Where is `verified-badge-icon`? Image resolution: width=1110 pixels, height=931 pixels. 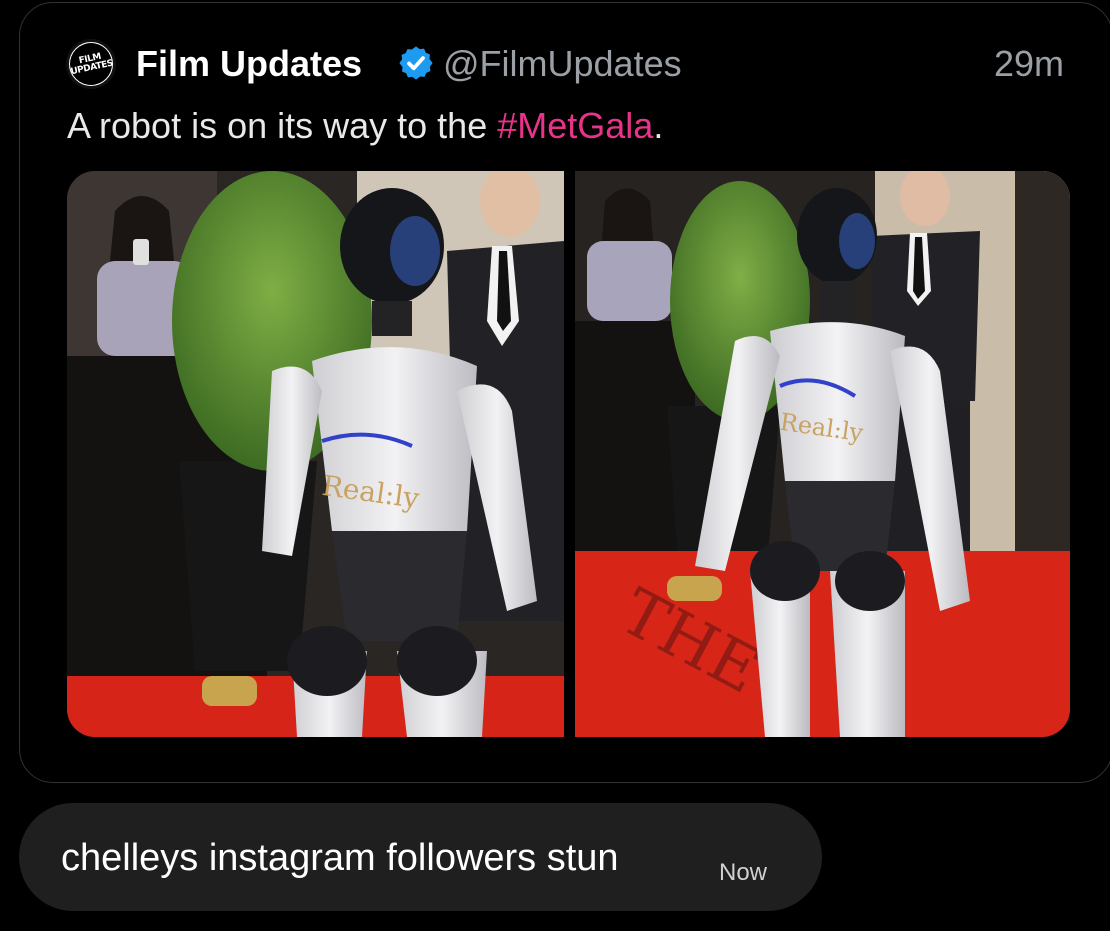
verified-badge-icon is located at coordinates (416, 63).